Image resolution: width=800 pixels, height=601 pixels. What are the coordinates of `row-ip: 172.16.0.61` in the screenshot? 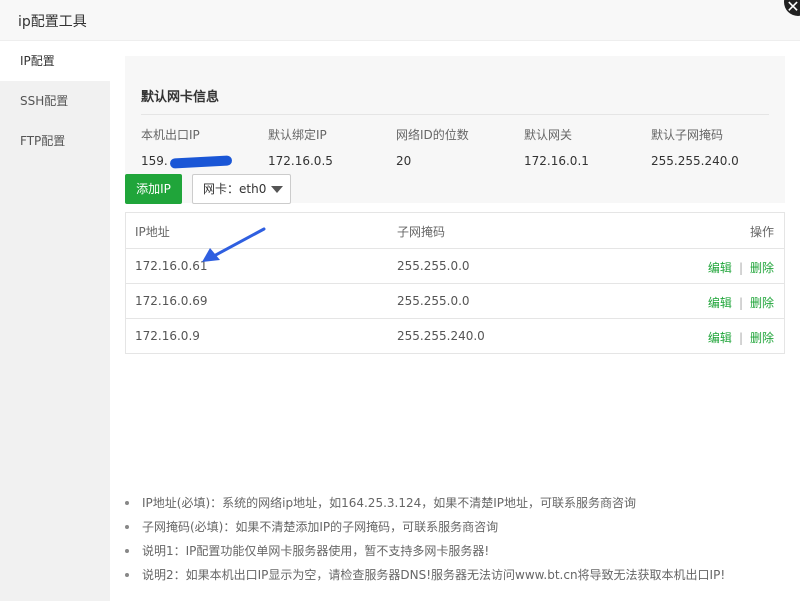 It's located at (171, 266).